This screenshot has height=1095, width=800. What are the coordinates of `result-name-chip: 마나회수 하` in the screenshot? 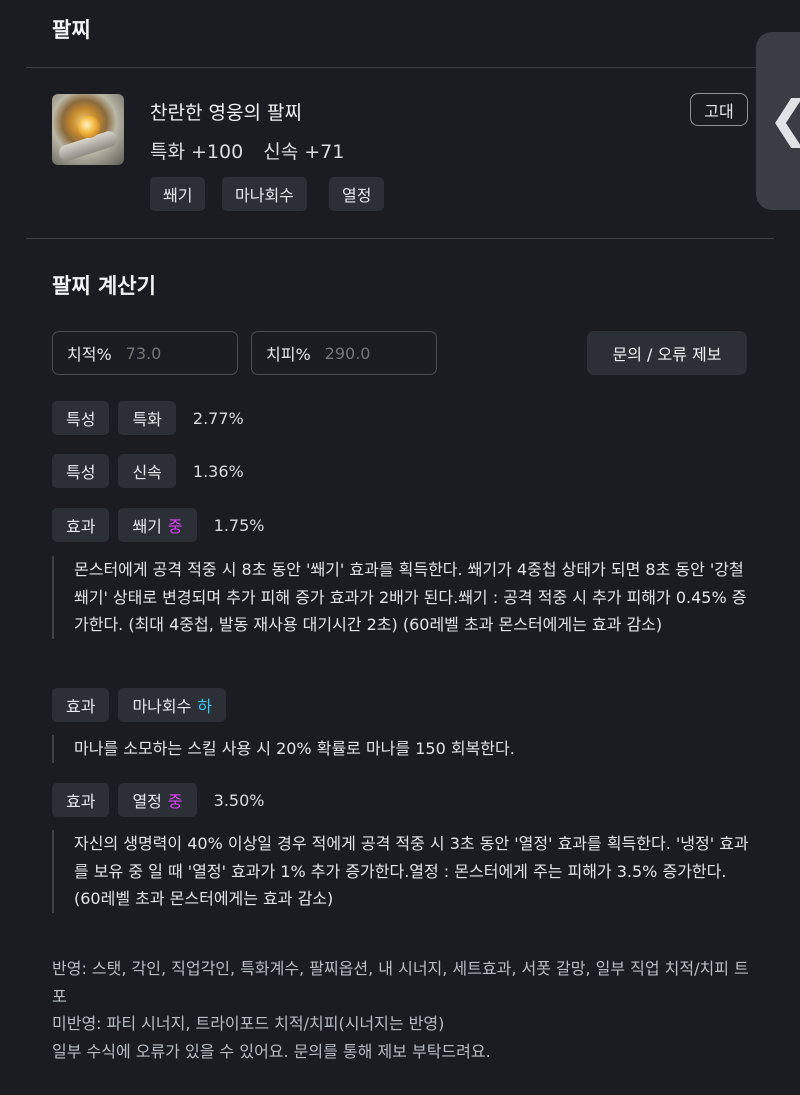 It's located at (172, 705).